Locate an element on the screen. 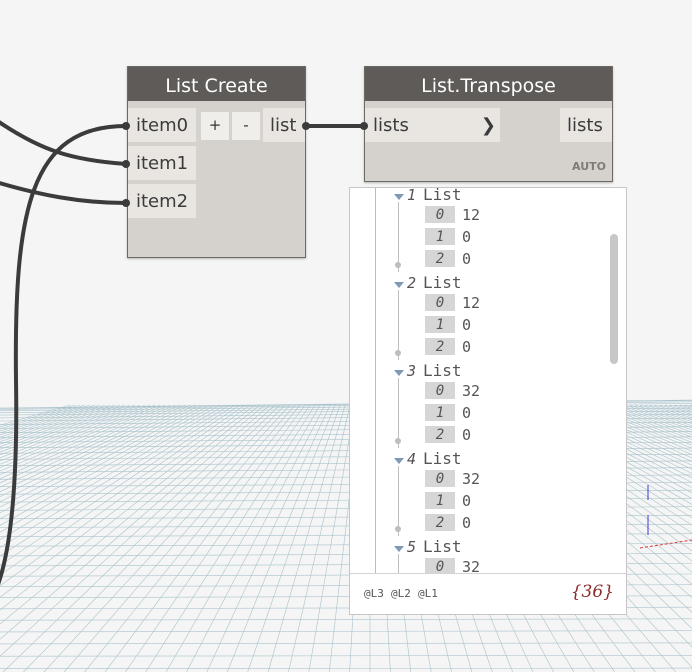  input-port-item0: item0 is located at coordinates (162, 125).